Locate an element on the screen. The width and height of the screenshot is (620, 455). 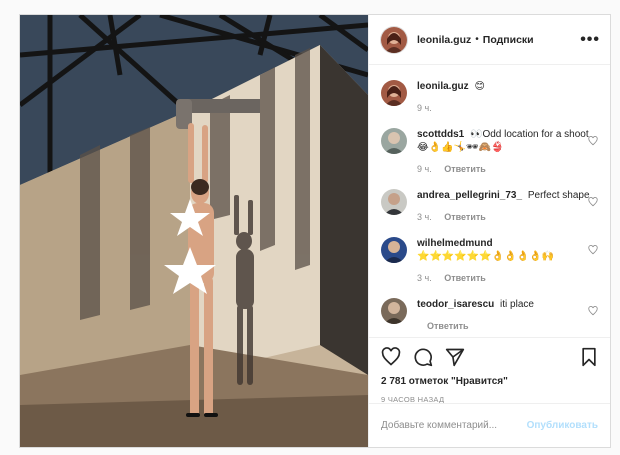
caption-text: leonila.guz 😊 9 ч. is located at coordinates (505, 97).